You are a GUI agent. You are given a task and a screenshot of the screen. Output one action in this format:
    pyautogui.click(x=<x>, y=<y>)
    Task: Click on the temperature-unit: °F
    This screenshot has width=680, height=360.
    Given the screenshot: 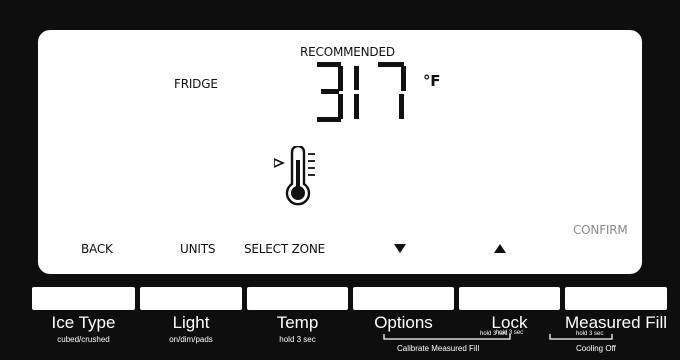 What is the action you would take?
    pyautogui.click(x=432, y=81)
    